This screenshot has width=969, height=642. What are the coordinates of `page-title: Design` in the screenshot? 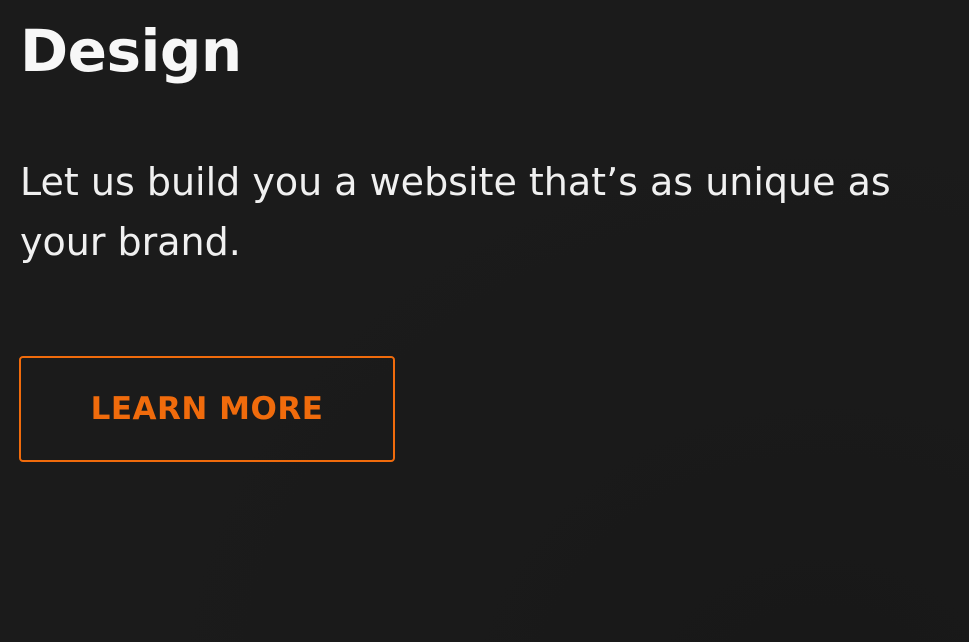 It's located at (131, 51).